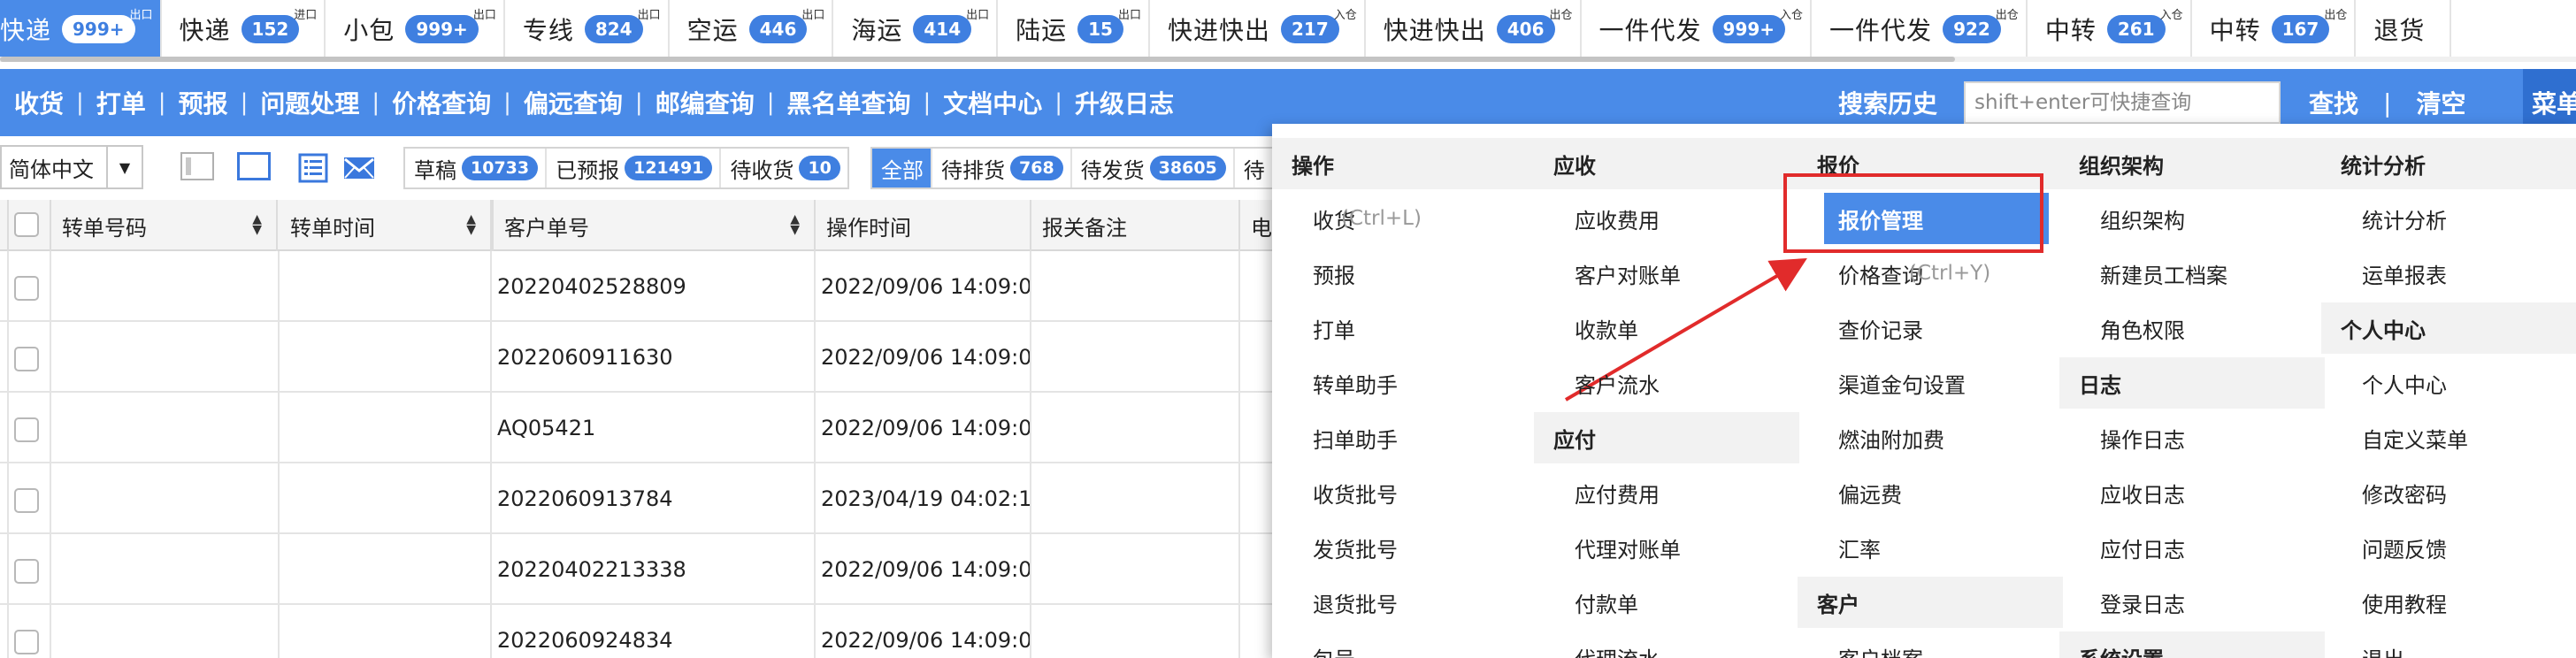 This screenshot has height=658, width=2576. I want to click on clear-button: 清空, so click(2440, 103).